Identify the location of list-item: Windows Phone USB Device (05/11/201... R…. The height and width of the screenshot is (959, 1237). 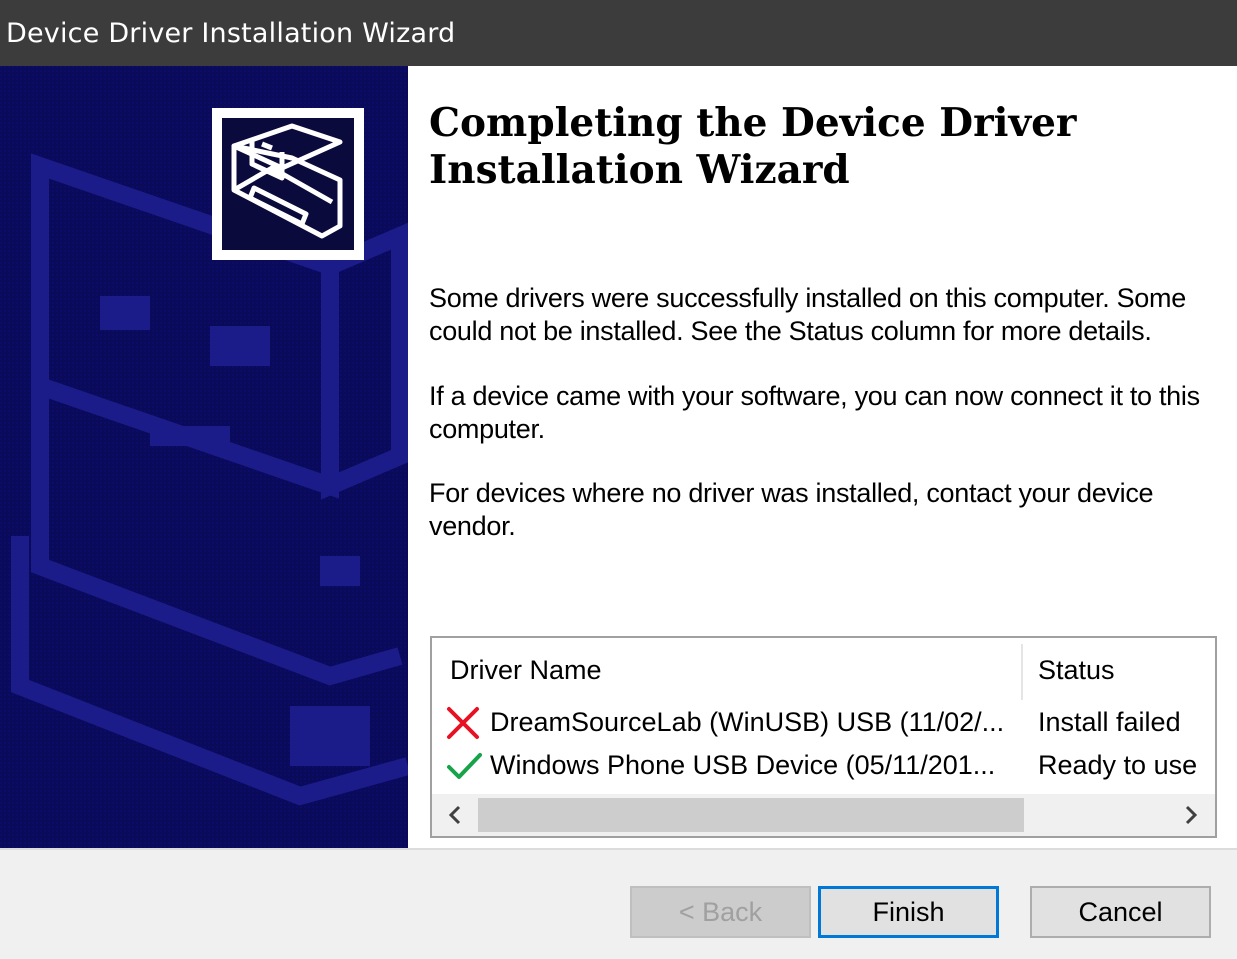
(823, 766).